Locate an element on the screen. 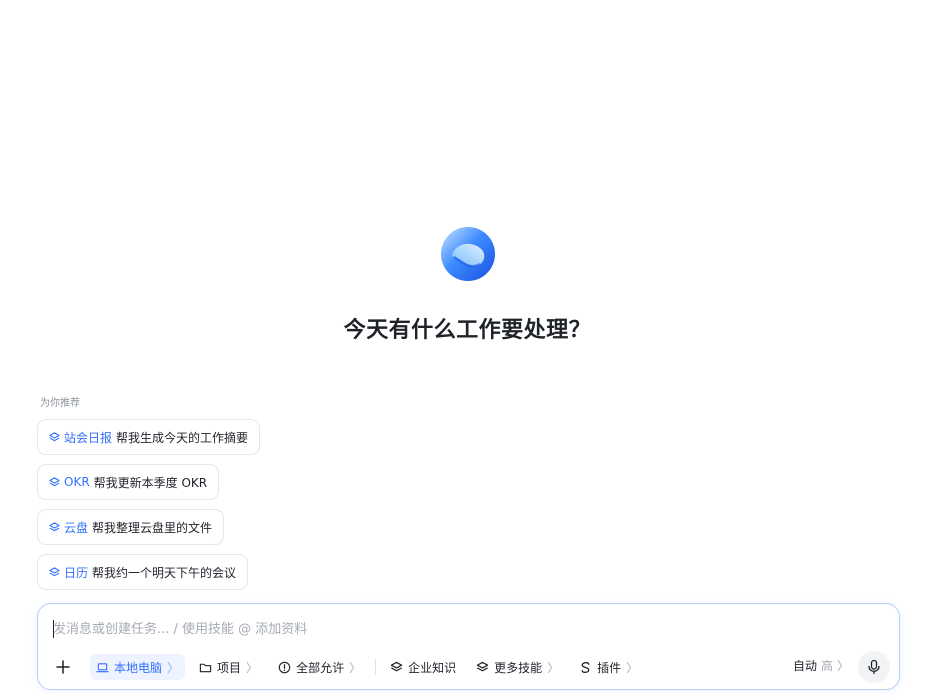 The width and height of the screenshot is (935, 700). composer-toolbar: 本地电脑 〉 项目 〉 全部允许 〉 企业知识 更多技能 〉 插件 〉 is located at coordinates (347, 667).